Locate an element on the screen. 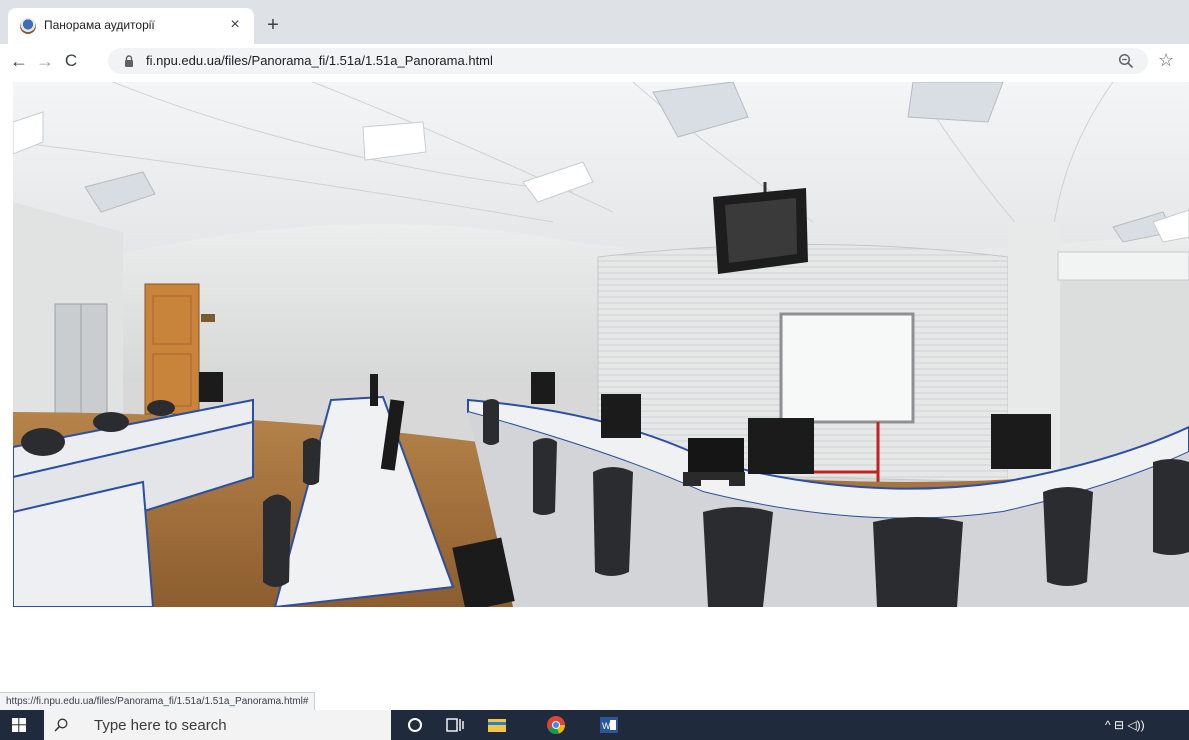  system-tray: ^ ⊟ ◁)) is located at coordinates (1125, 725).